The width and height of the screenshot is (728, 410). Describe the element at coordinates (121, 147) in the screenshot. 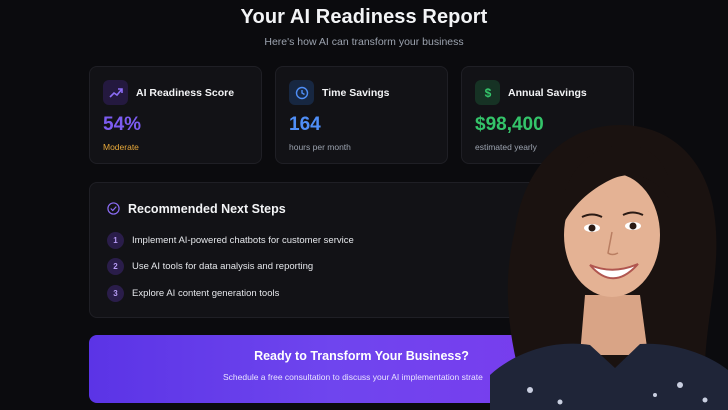

I see `readiness-level: Moderate` at that location.